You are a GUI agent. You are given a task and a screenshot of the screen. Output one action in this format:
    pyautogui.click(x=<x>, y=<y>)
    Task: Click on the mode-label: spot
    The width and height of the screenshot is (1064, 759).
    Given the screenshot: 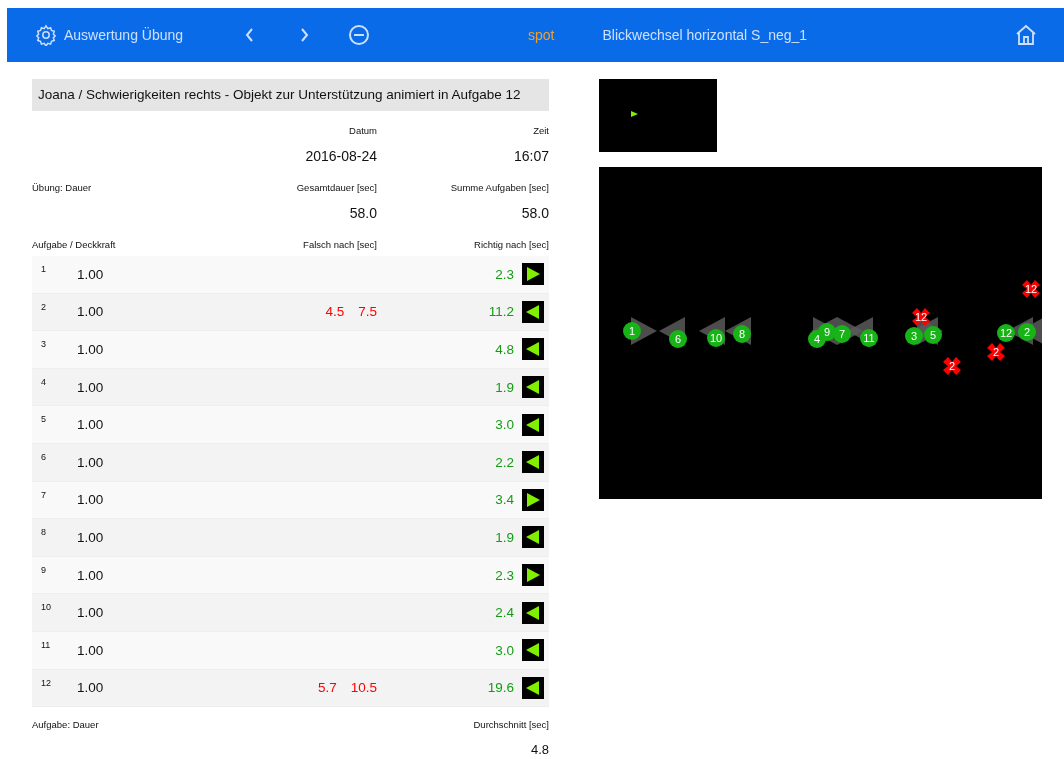 What is the action you would take?
    pyautogui.click(x=541, y=35)
    